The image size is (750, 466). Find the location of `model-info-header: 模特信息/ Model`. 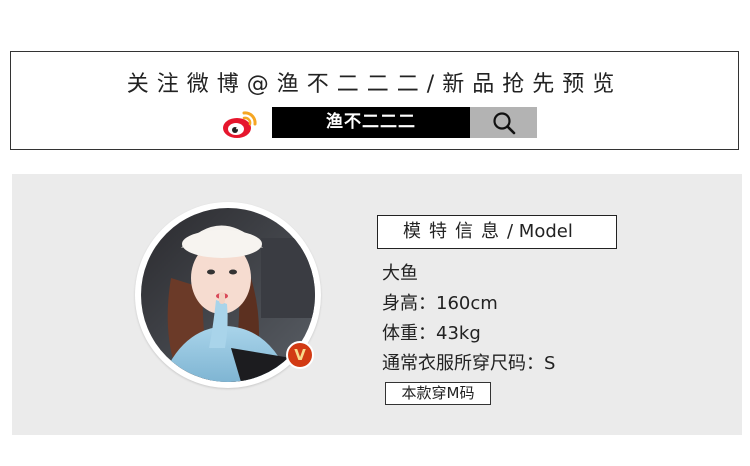

model-info-header: 模特信息/ Model is located at coordinates (497, 232).